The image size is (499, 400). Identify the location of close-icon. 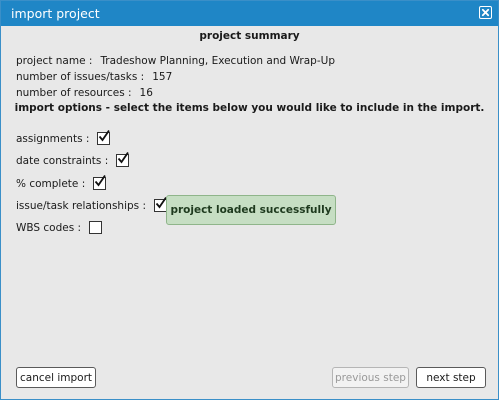
(485, 12).